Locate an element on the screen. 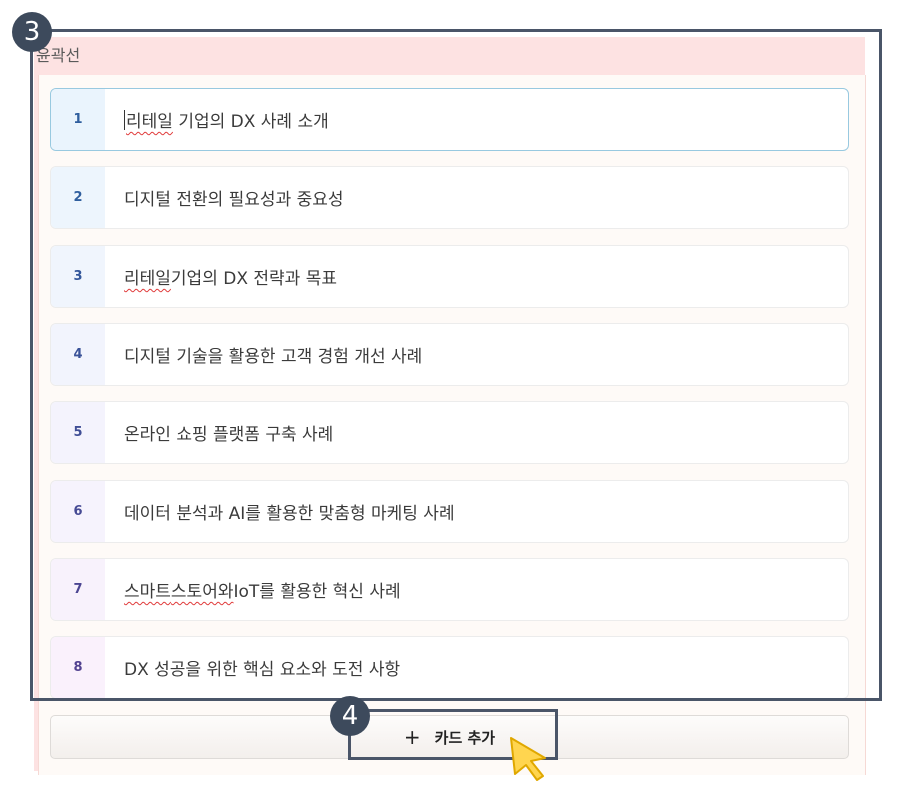 Image resolution: width=901 pixels, height=791 pixels. step-badge-4: 4 is located at coordinates (350, 716).